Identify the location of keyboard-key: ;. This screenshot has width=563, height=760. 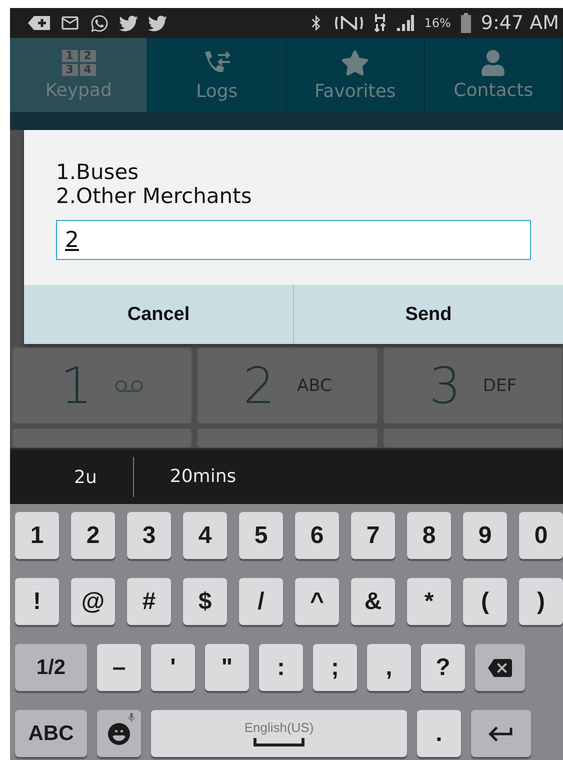
(335, 667).